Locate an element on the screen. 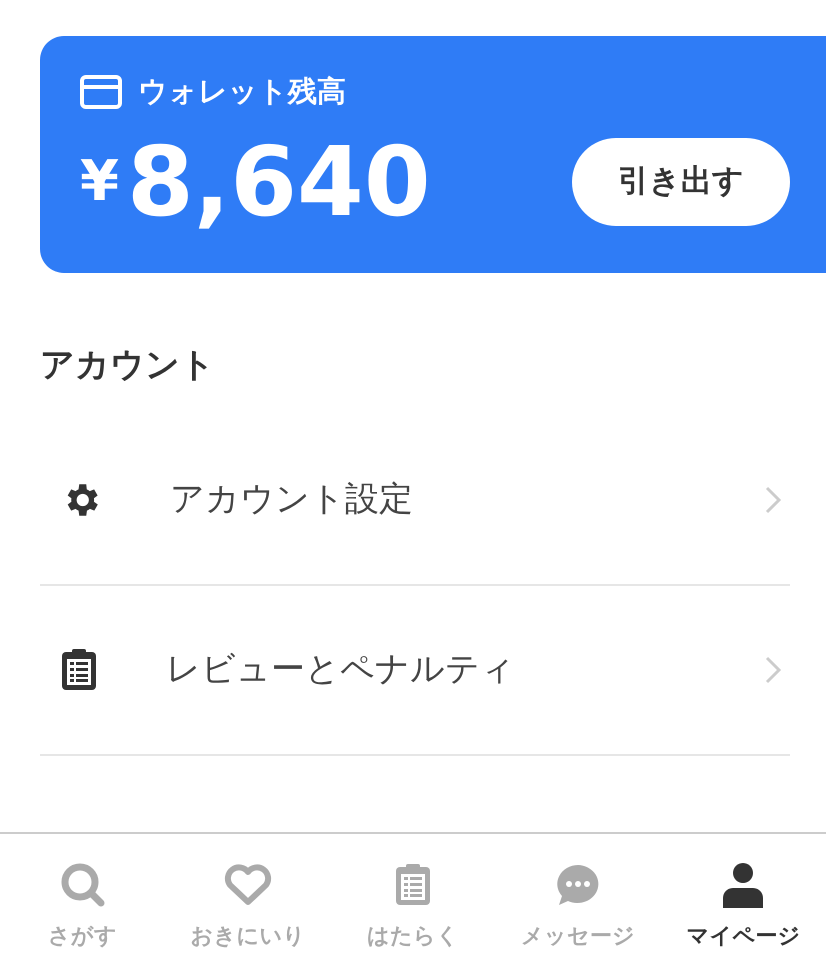  currency-sign: ¥ is located at coordinates (99, 182).